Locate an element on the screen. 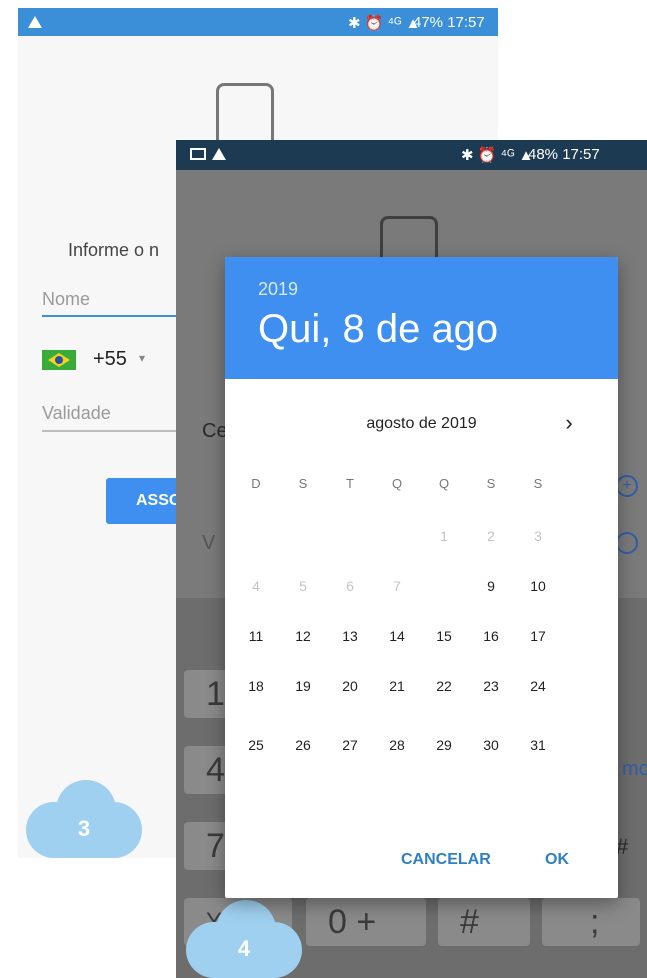  key-hash: # is located at coordinates (484, 922).